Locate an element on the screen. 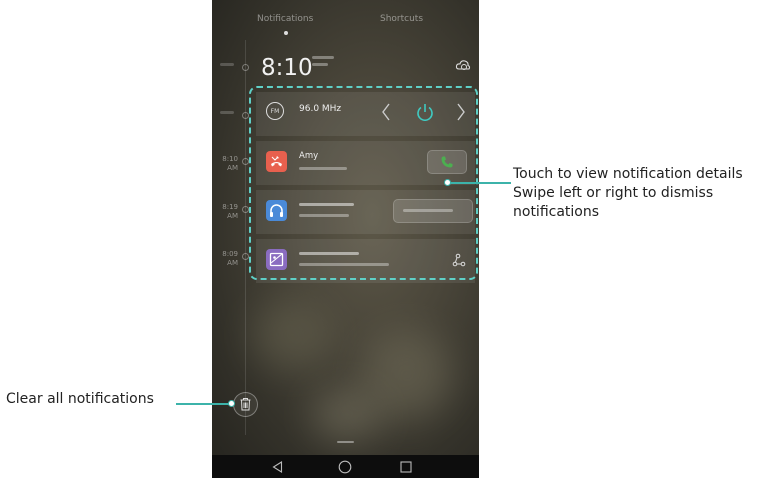  timeline-time: 8:09 AM is located at coordinates (230, 258).